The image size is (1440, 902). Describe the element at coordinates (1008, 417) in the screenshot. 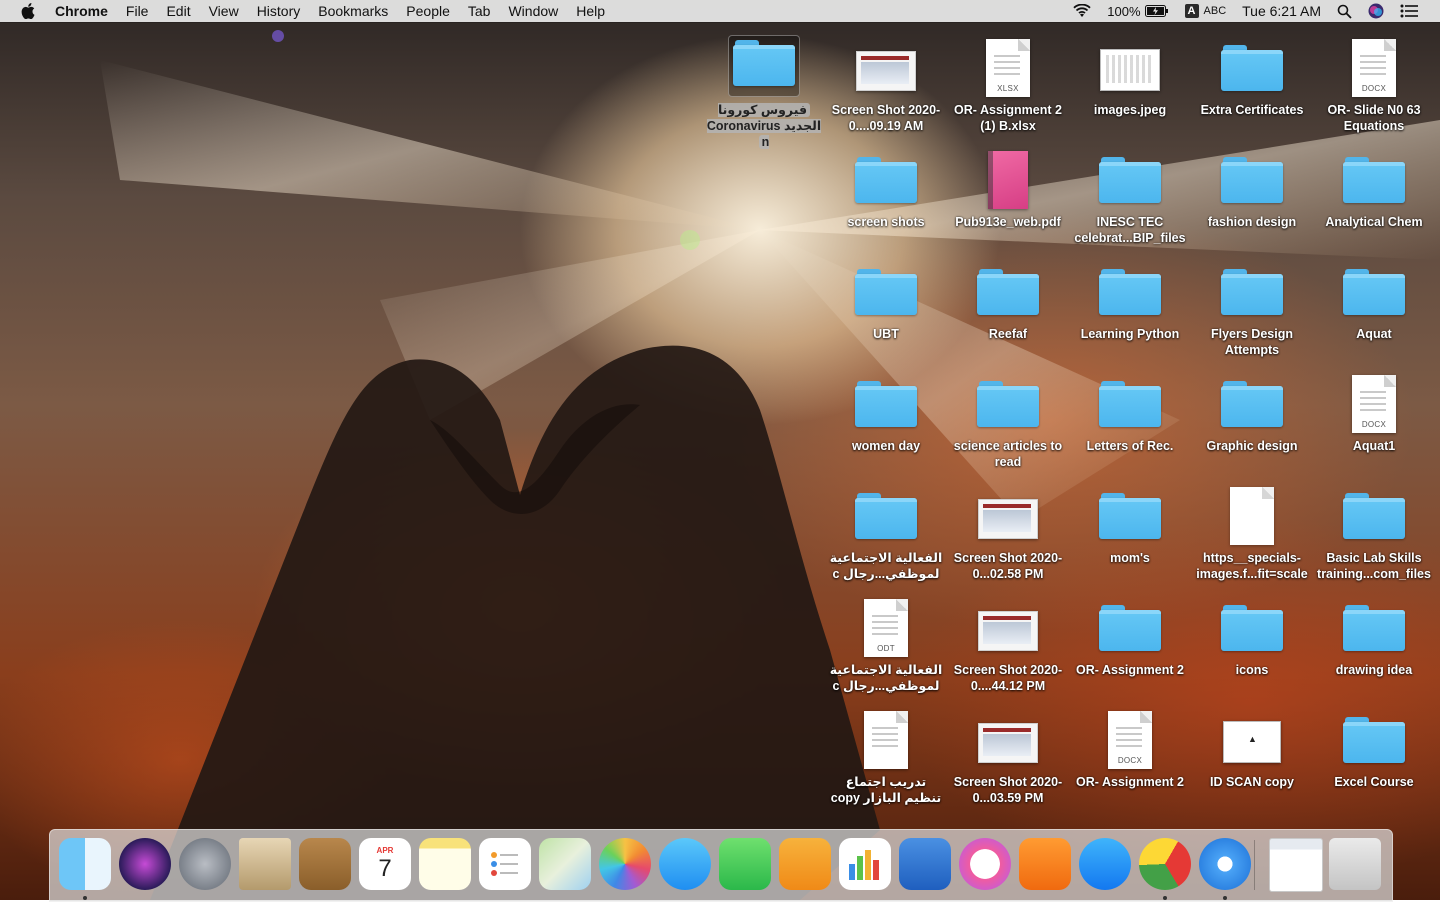

I see `desktop-item-folder: science articles to read` at that location.